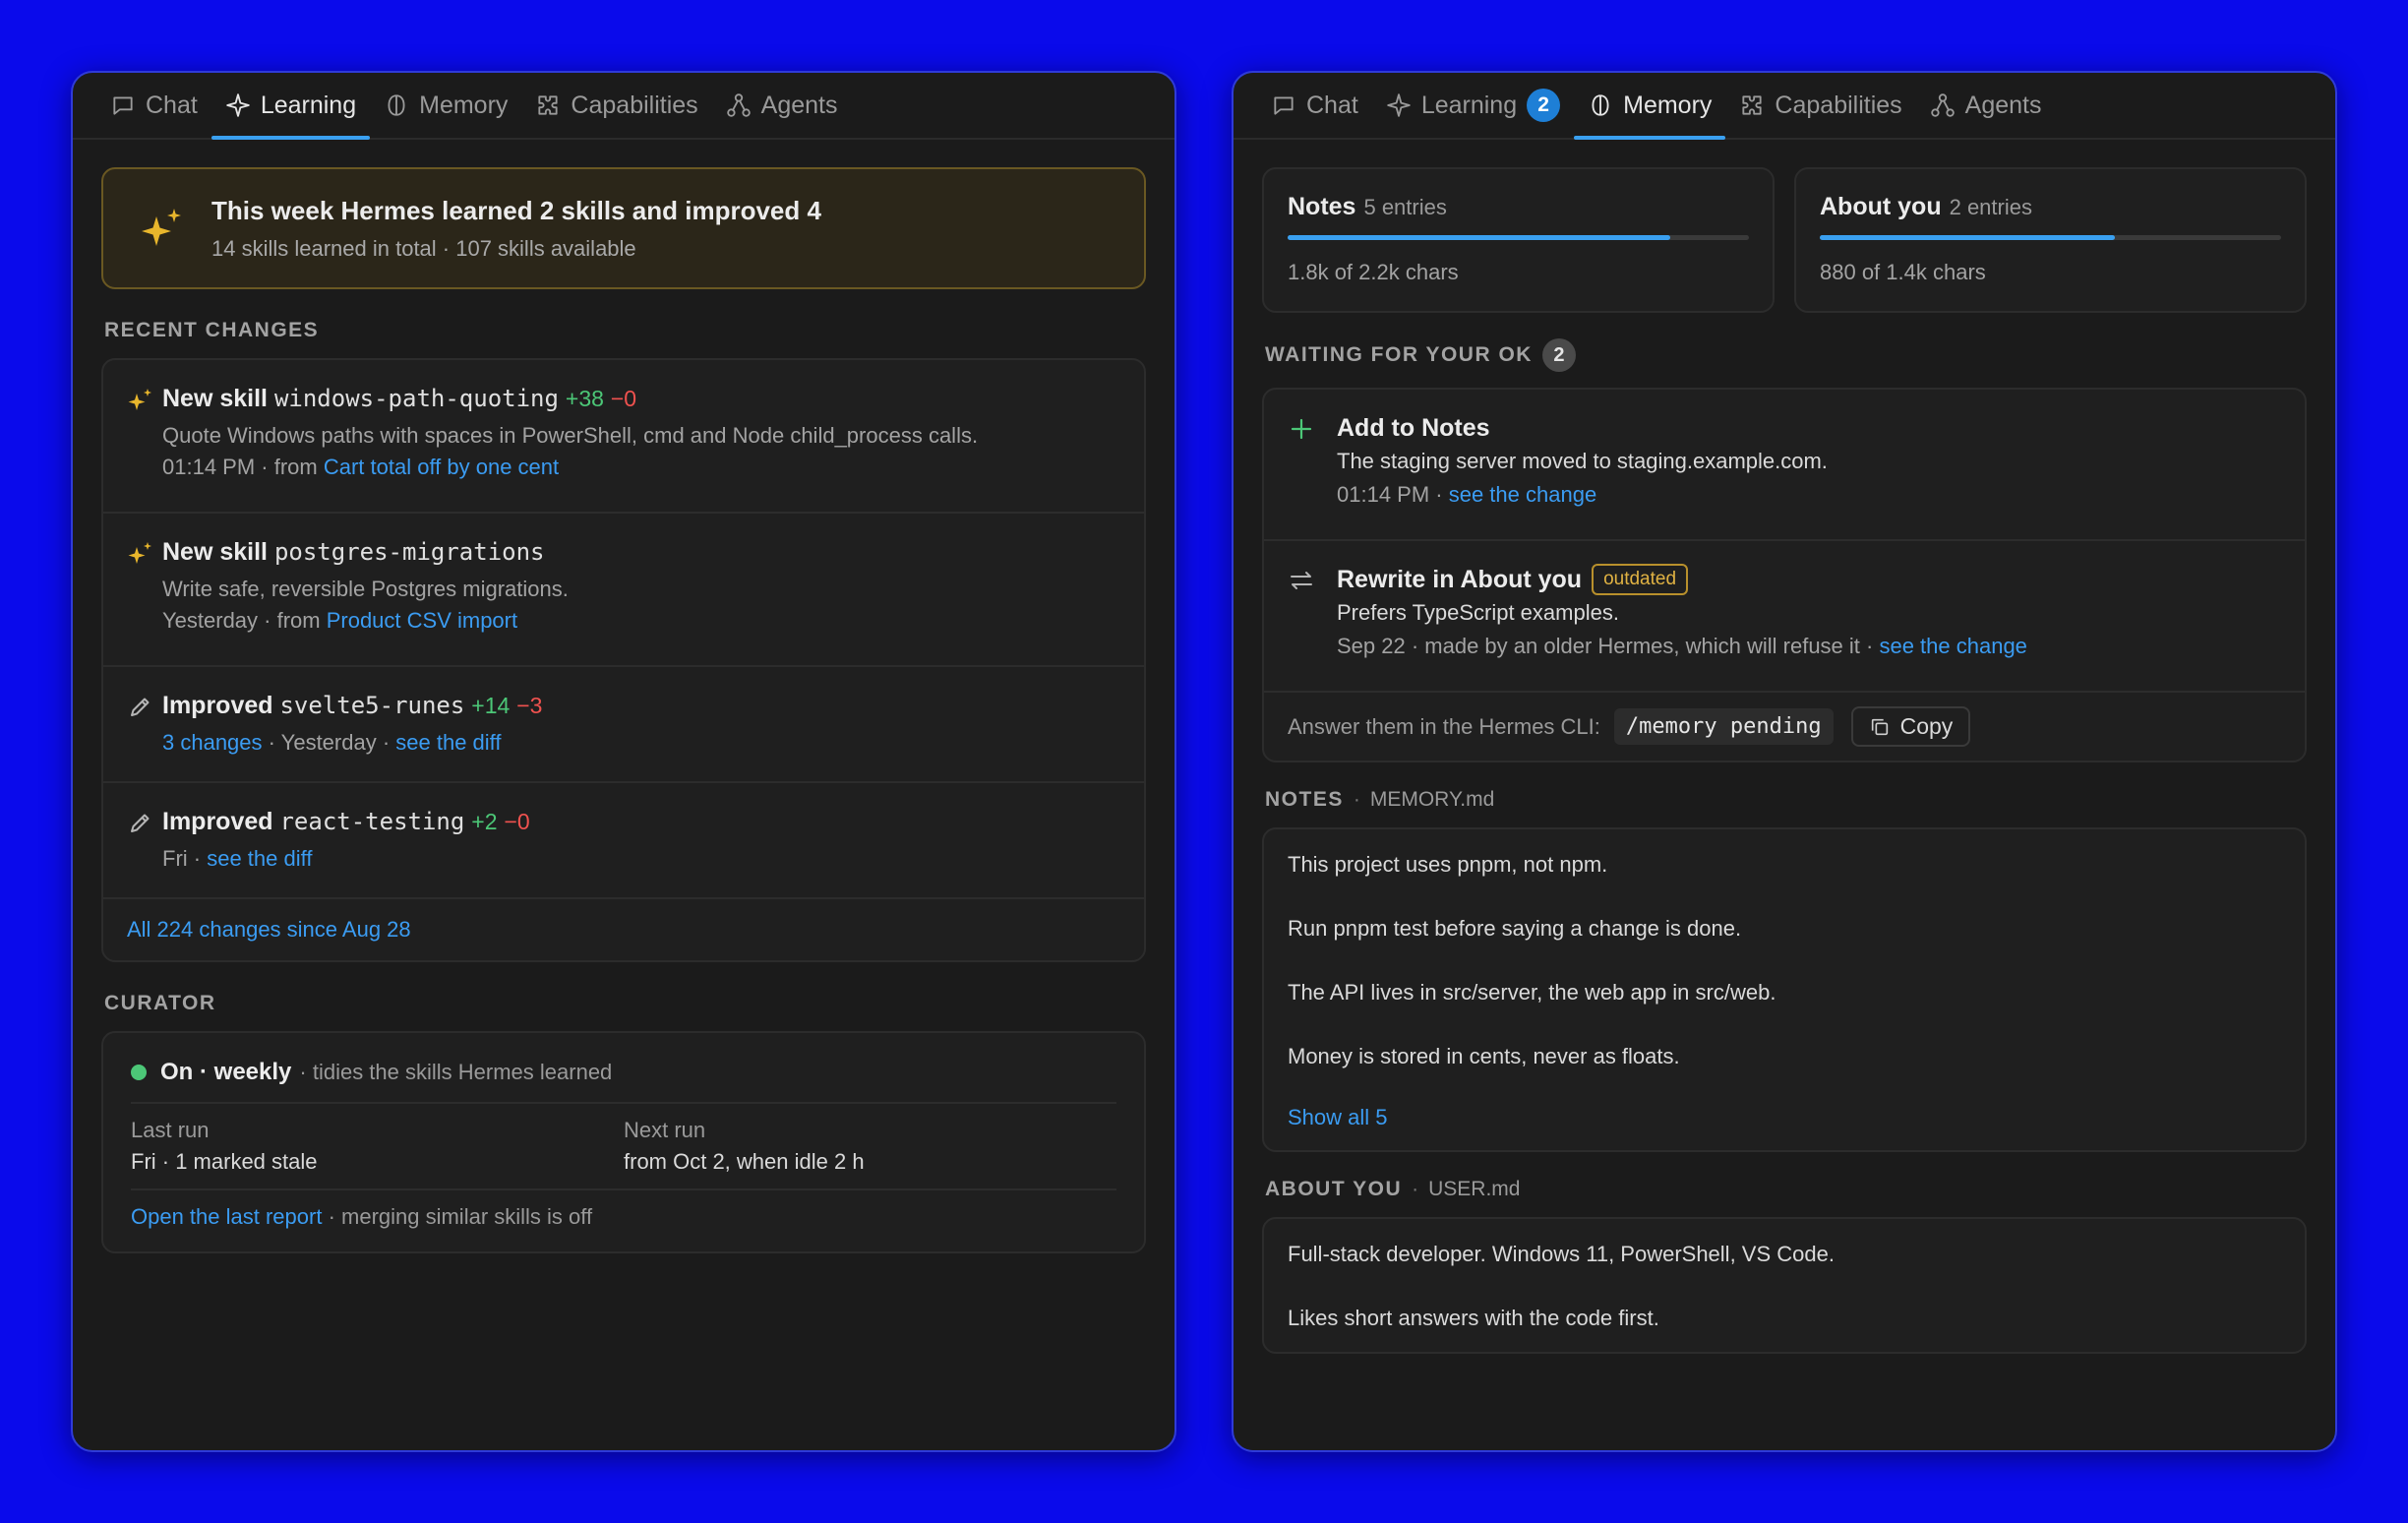  Describe the element at coordinates (226, 1216) in the screenshot. I see `last-report-link: Open the last report` at that location.